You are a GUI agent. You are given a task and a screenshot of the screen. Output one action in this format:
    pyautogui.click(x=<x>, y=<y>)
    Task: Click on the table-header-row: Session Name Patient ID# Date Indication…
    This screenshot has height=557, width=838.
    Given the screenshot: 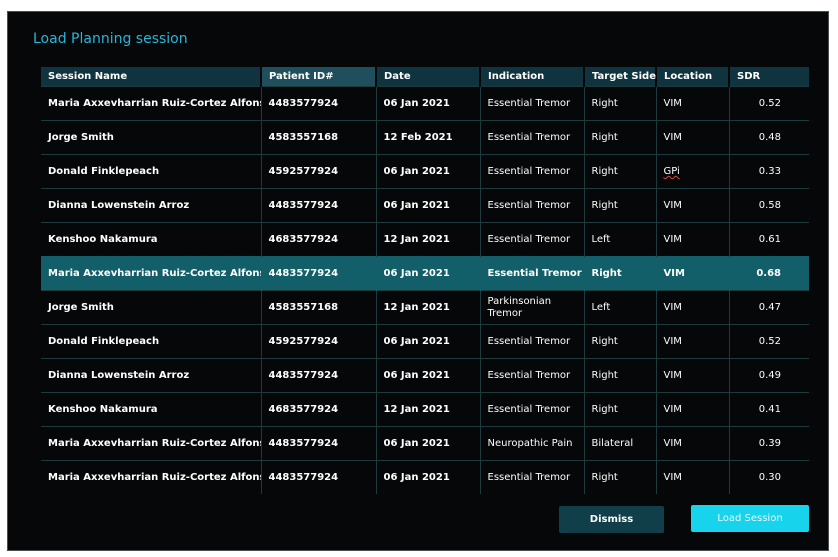 What is the action you would take?
    pyautogui.click(x=425, y=77)
    